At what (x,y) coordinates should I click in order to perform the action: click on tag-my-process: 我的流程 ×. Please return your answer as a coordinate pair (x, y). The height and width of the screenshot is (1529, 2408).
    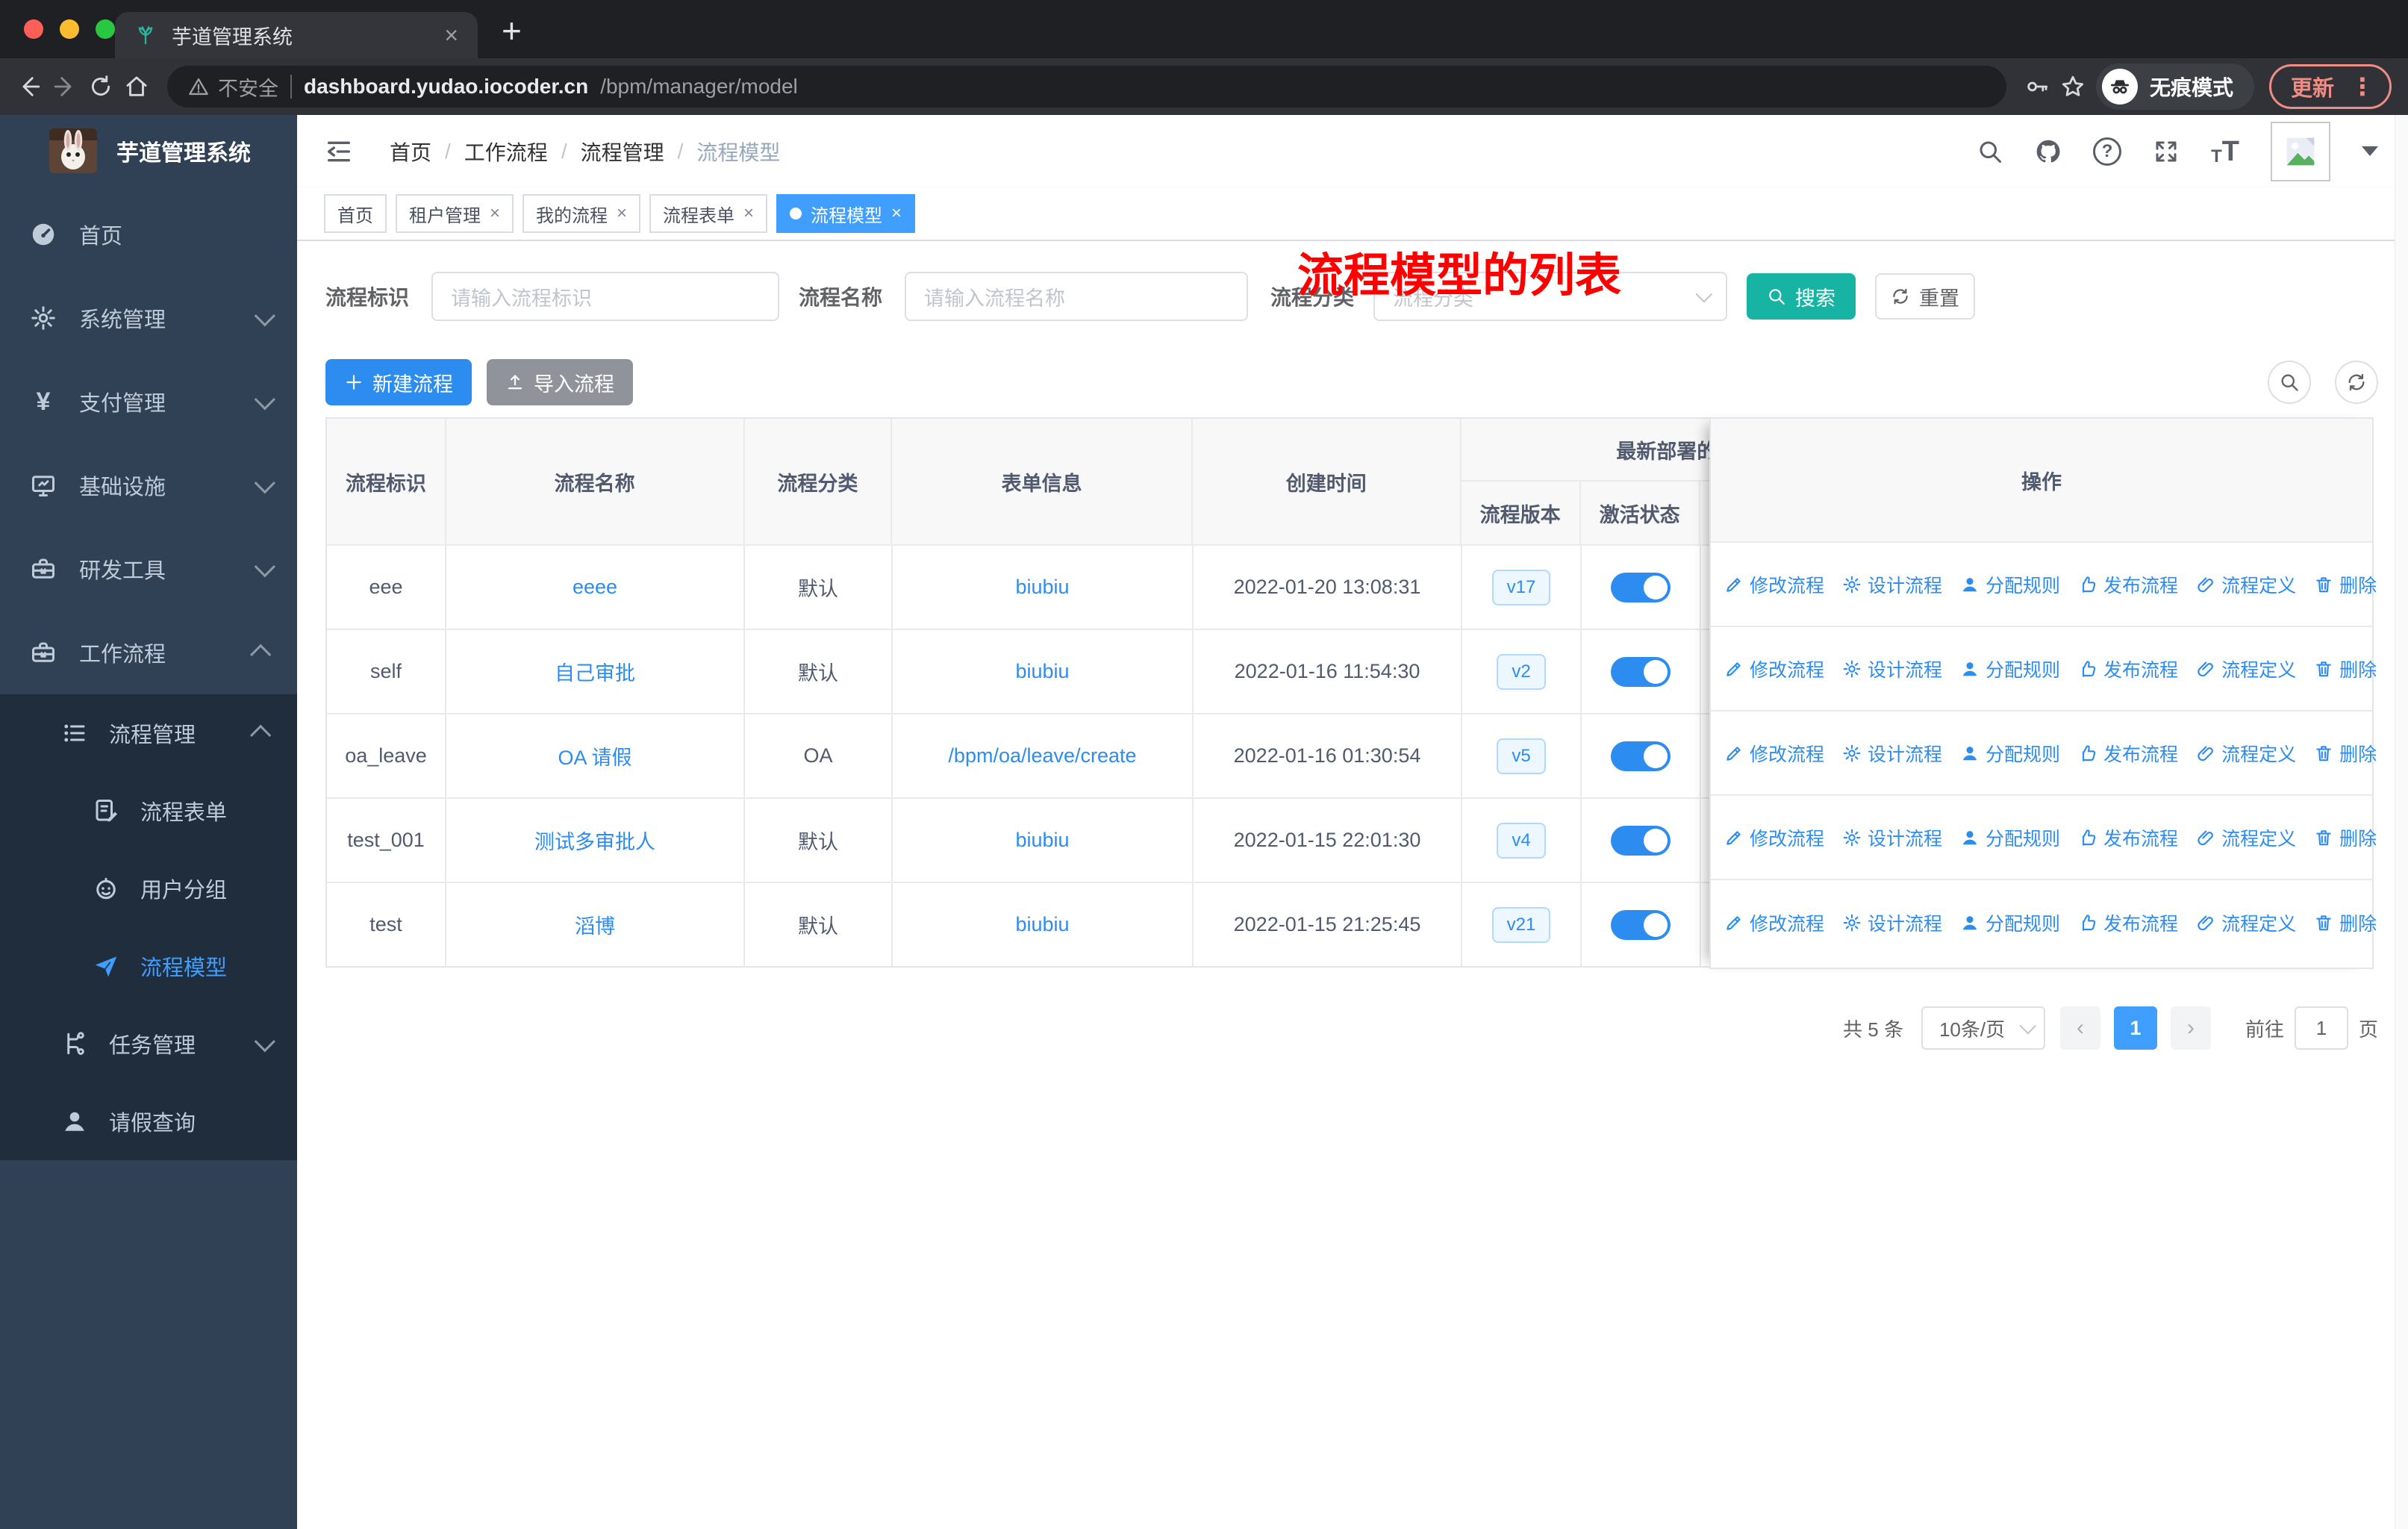
    Looking at the image, I should click on (582, 213).